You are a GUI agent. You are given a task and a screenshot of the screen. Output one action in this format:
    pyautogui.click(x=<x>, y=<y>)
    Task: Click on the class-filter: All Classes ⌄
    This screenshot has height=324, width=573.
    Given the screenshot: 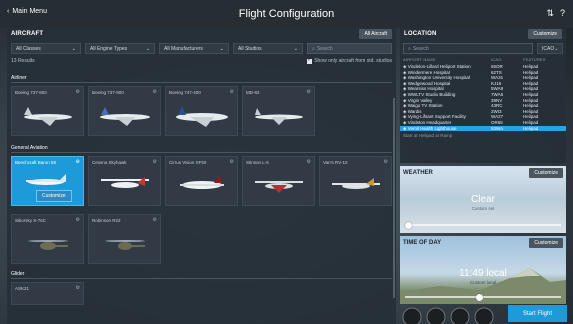 What is the action you would take?
    pyautogui.click(x=46, y=48)
    